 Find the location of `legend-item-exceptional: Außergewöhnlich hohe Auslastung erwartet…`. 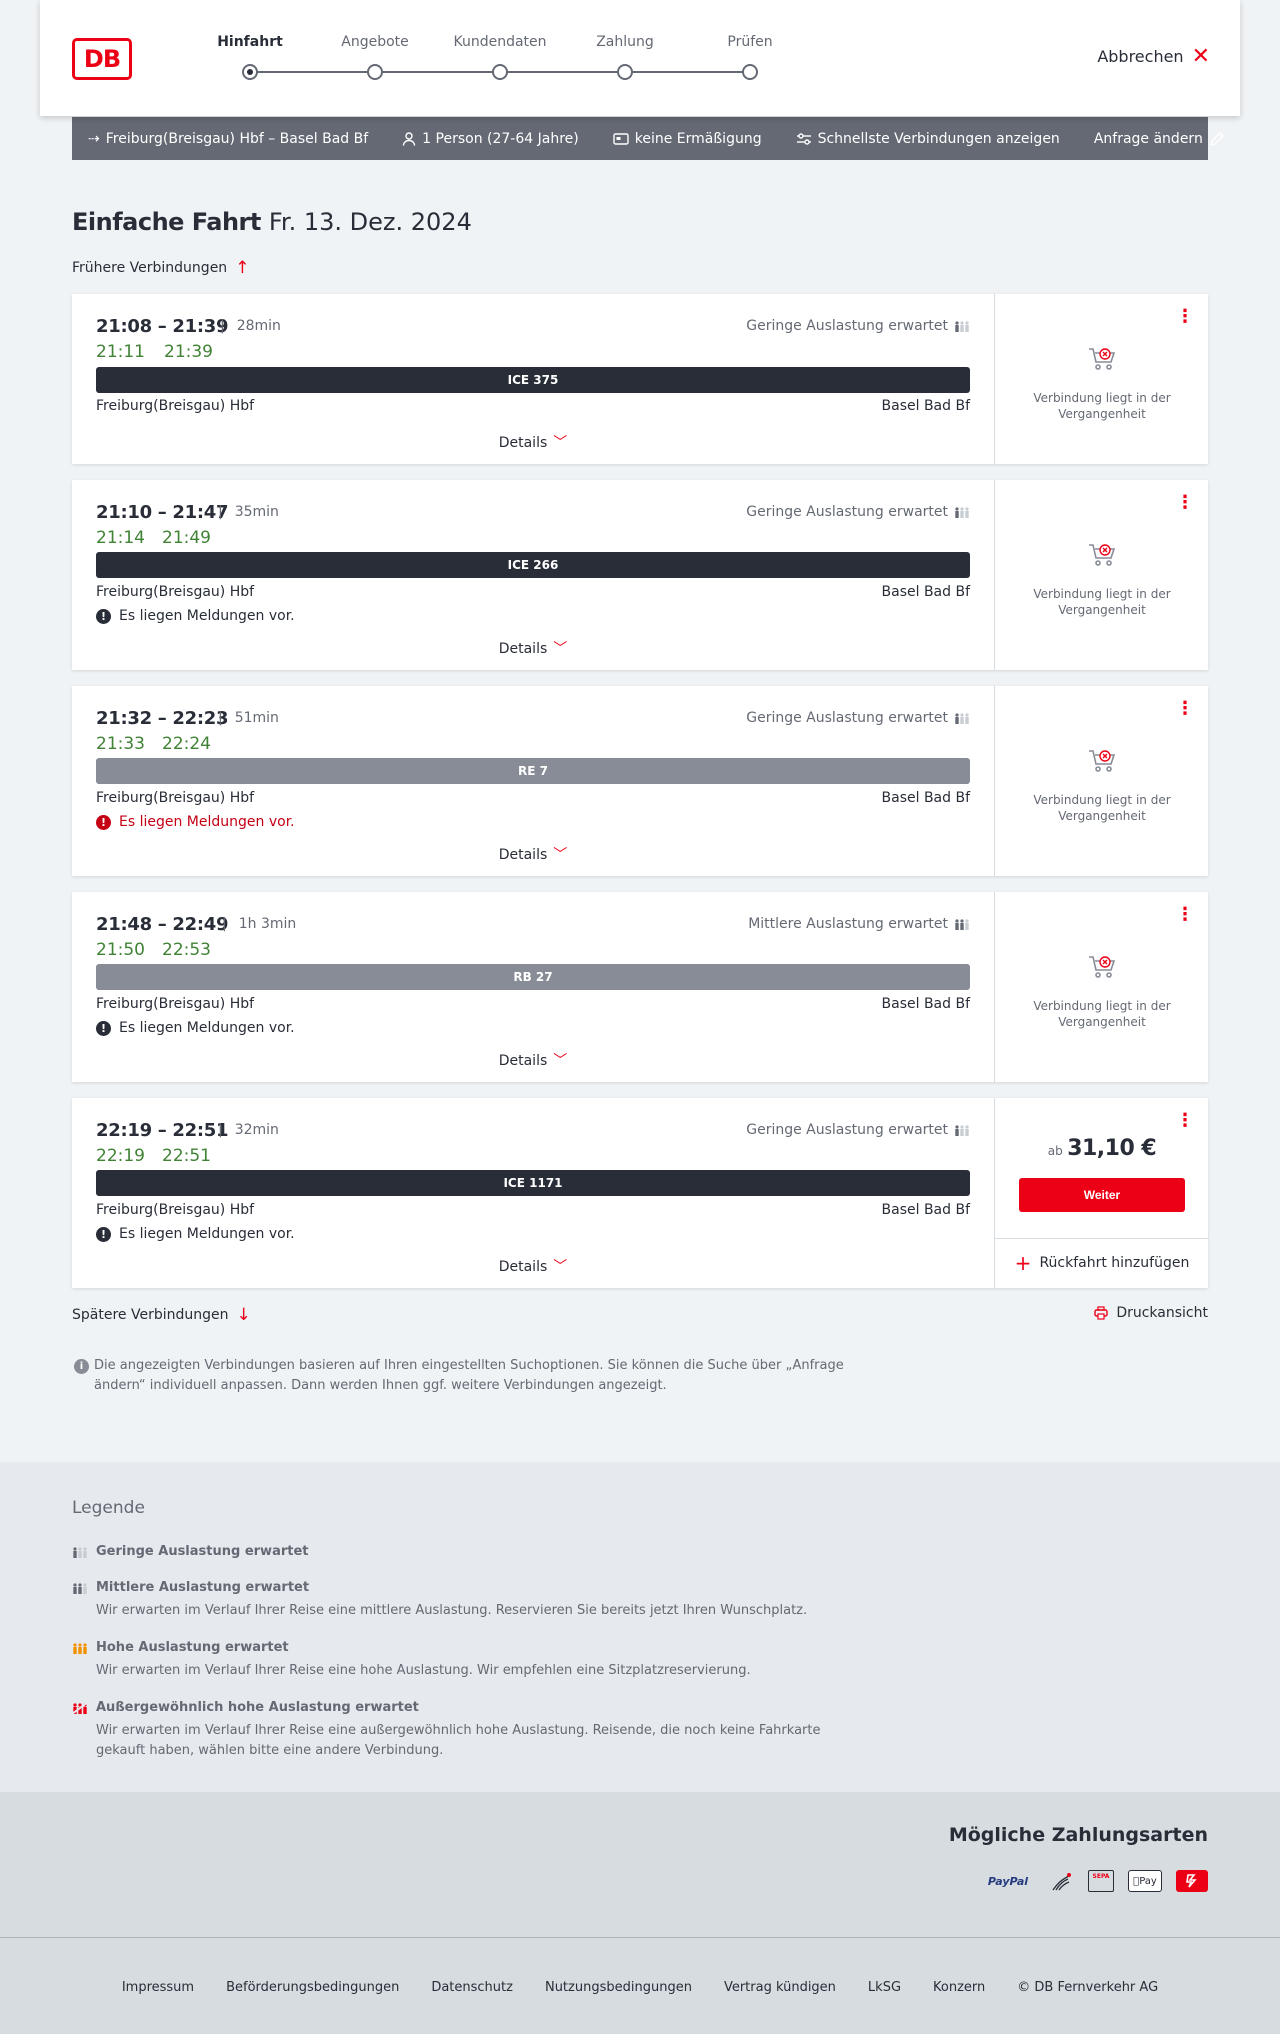

legend-item-exceptional: Außergewöhnlich hohe Auslastung erwartet… is located at coordinates (472, 1730).